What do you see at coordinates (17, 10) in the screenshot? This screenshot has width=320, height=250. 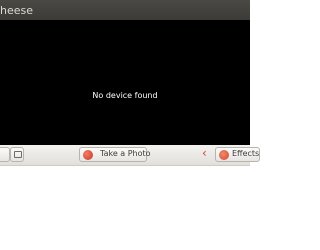 I see `window-title: heese` at bounding box center [17, 10].